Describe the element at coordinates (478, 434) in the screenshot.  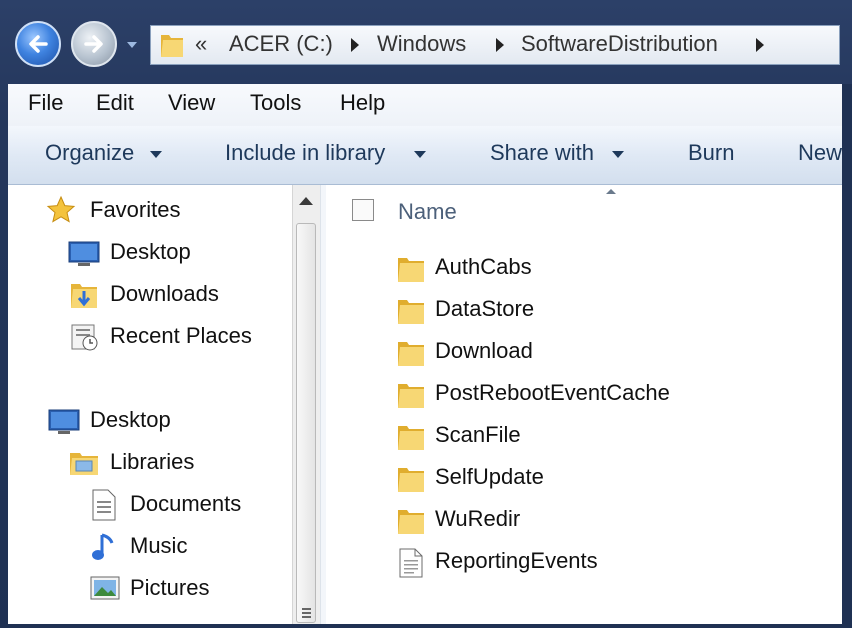
I see `item-name: ScanFile` at that location.